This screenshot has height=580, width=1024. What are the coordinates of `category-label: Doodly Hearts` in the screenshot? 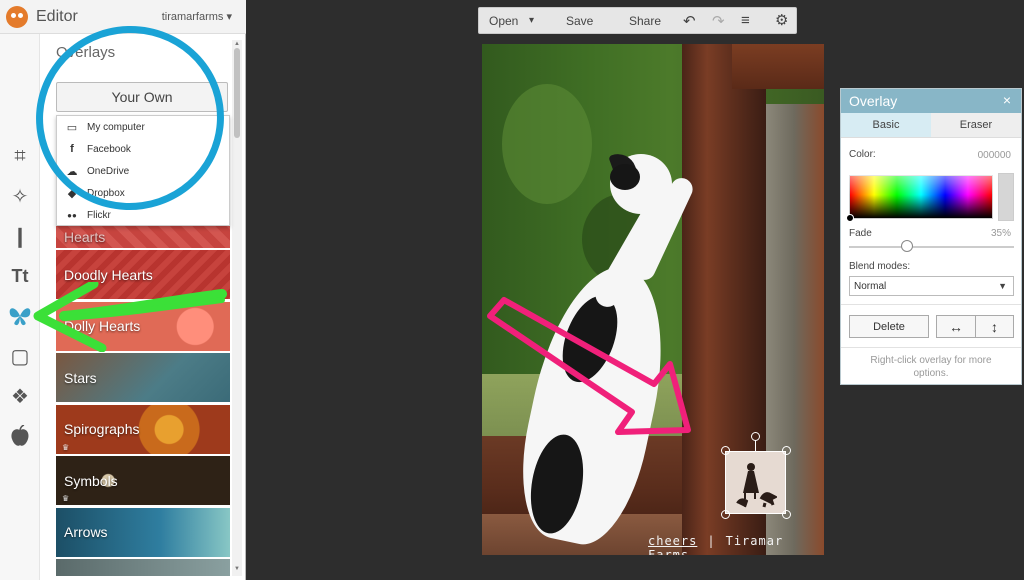 It's located at (108, 274).